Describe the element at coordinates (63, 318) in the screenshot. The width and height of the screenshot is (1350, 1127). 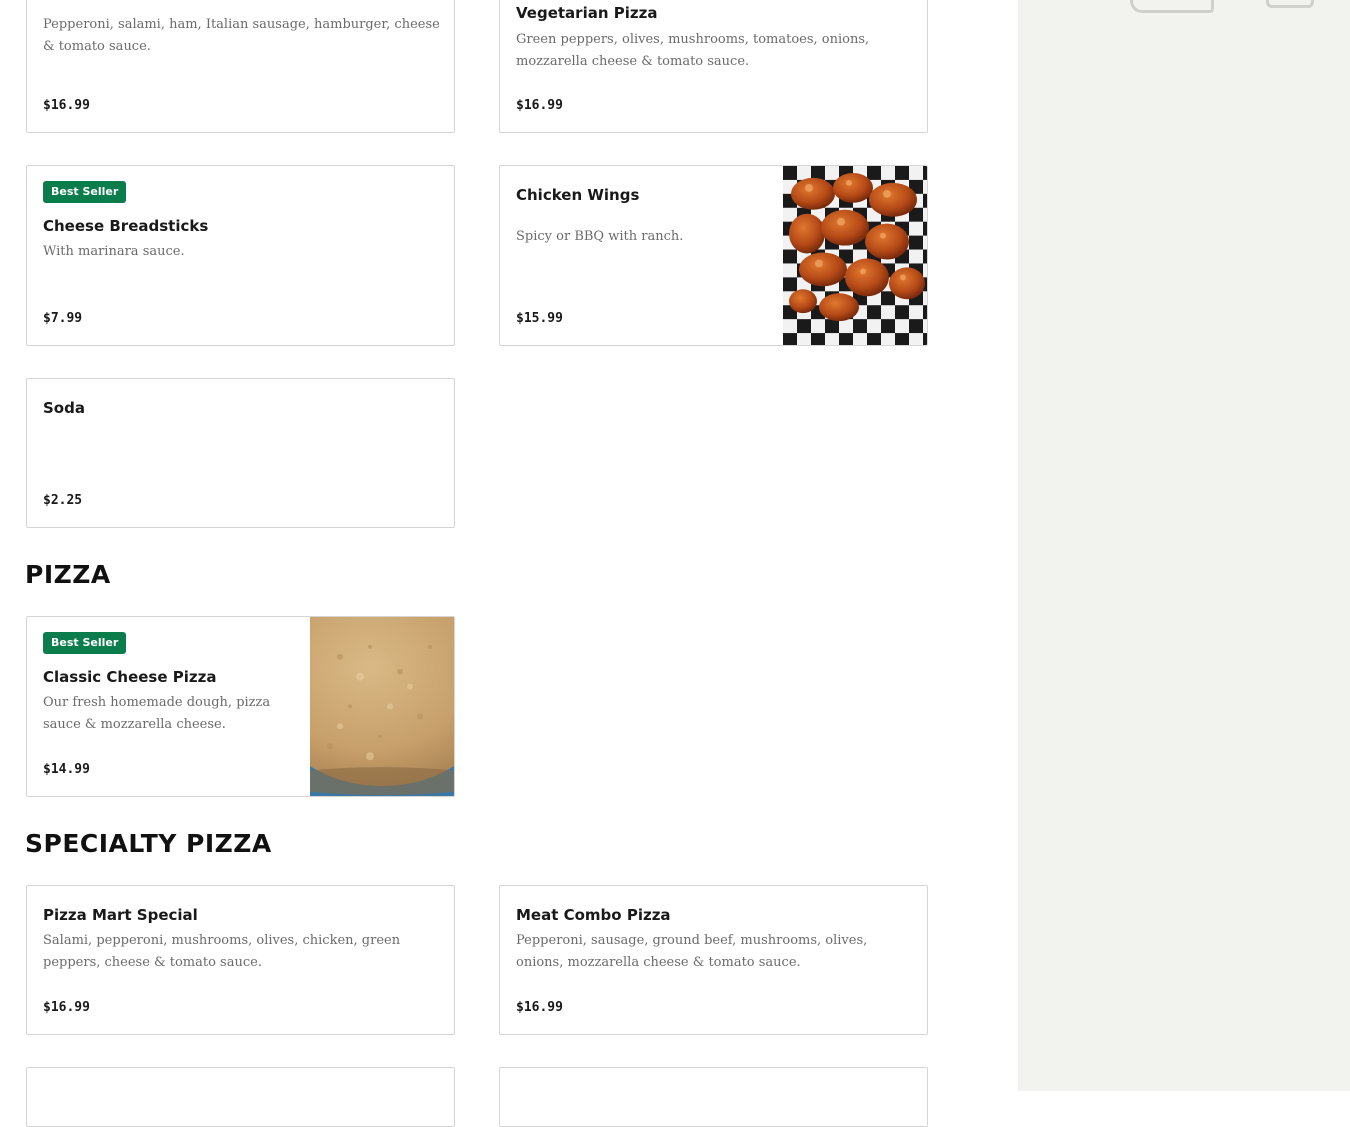
I see `item-price: $7.99` at that location.